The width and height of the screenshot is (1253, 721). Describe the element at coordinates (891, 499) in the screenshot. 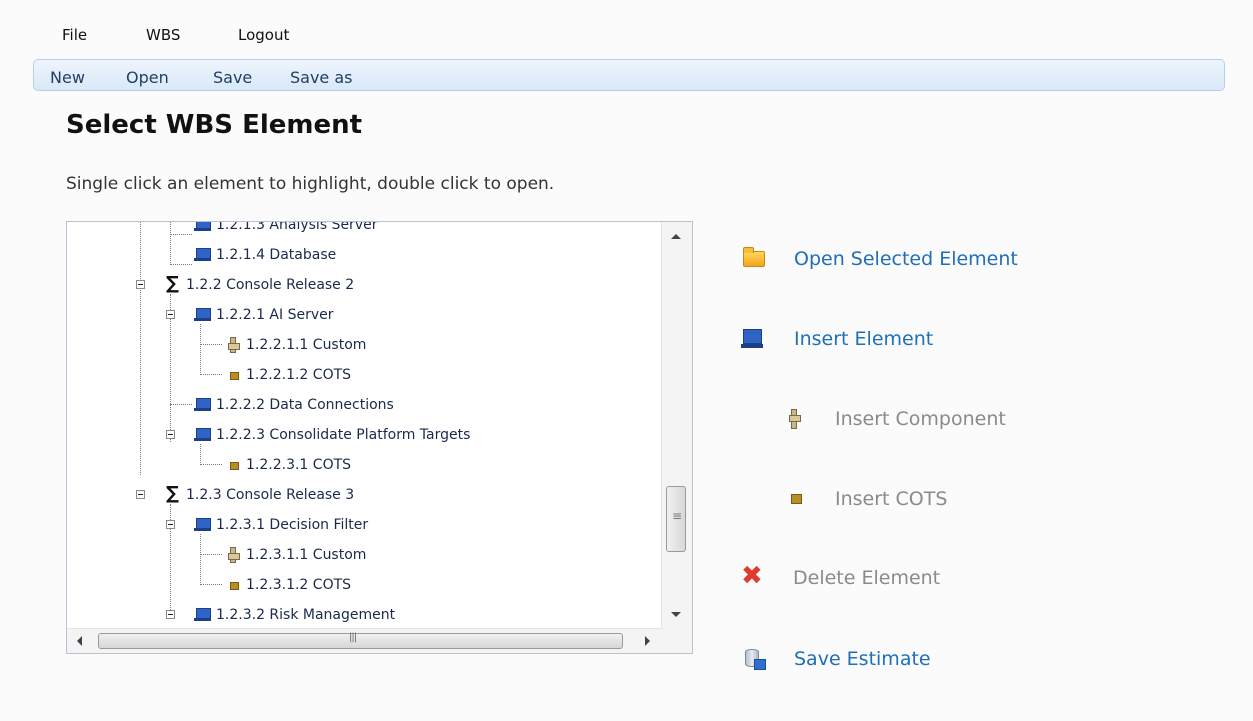

I see `insert-cots-label: Insert COTS` at that location.